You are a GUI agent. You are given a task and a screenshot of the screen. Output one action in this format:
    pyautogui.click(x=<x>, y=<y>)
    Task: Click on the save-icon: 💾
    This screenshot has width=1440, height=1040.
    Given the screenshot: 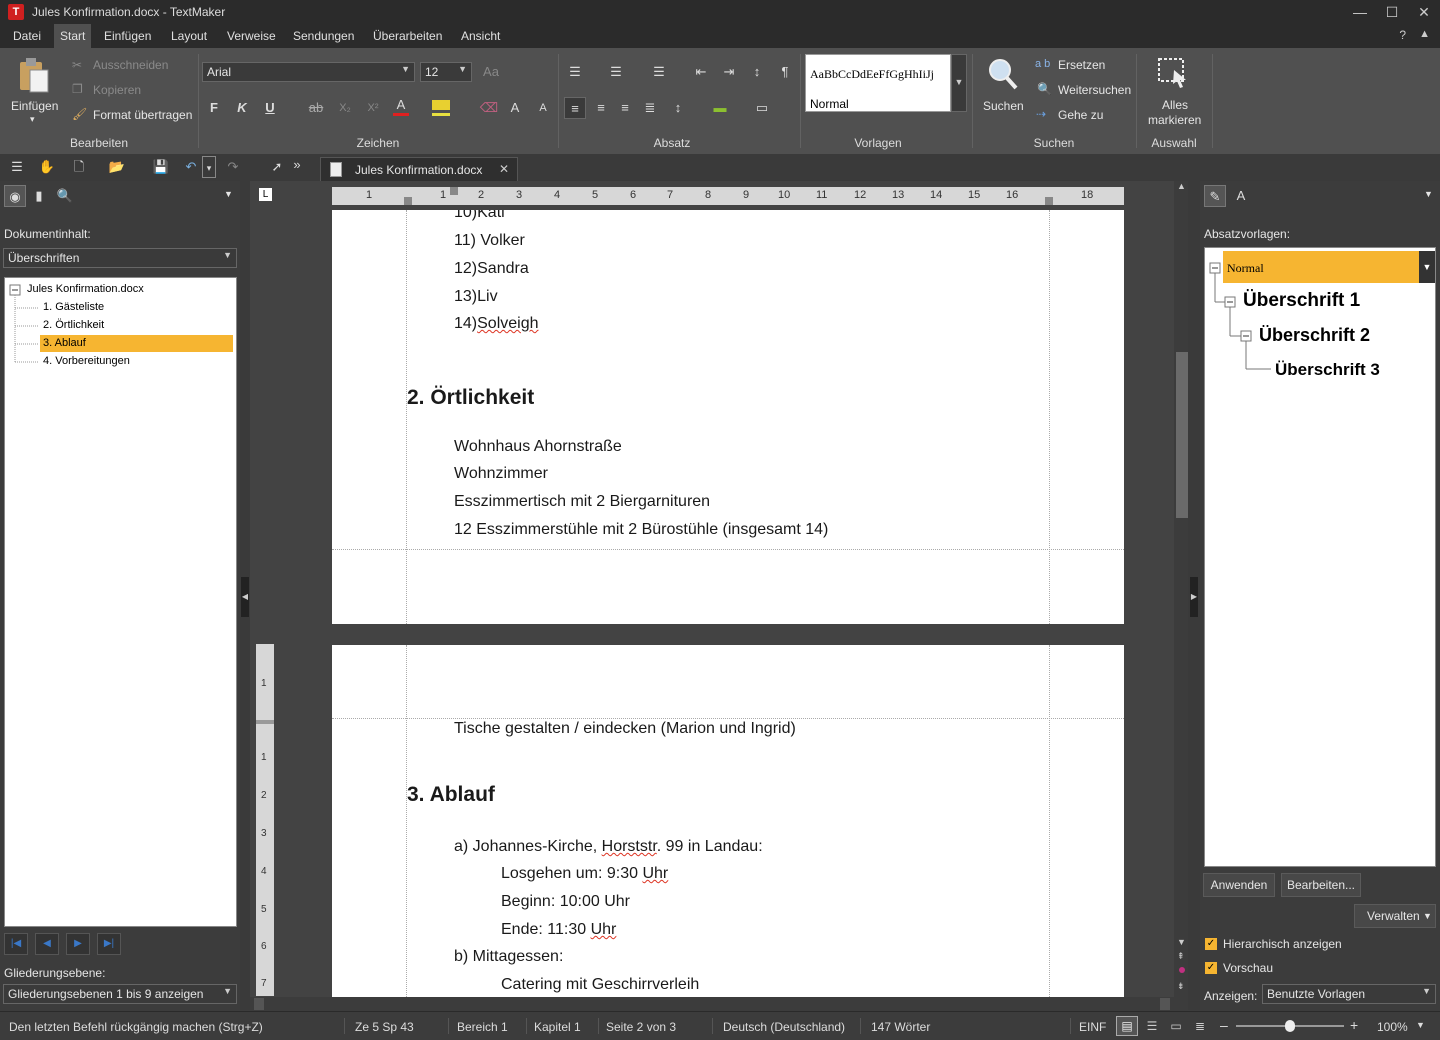 What is the action you would take?
    pyautogui.click(x=161, y=167)
    